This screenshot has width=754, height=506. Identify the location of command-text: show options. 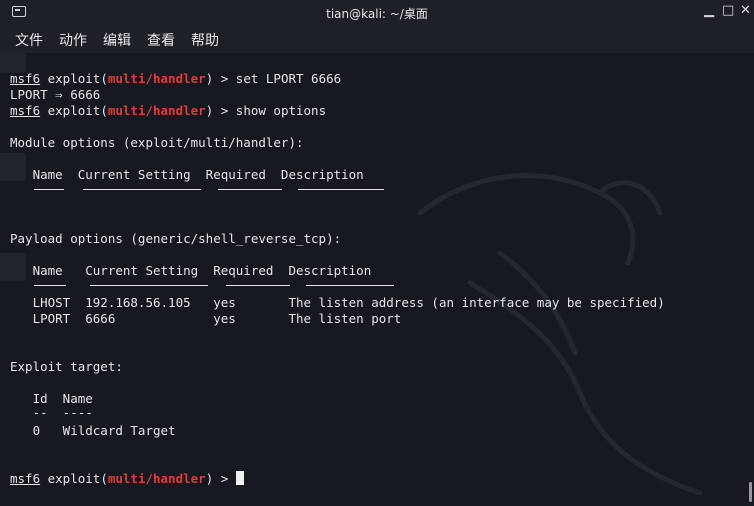
(281, 110).